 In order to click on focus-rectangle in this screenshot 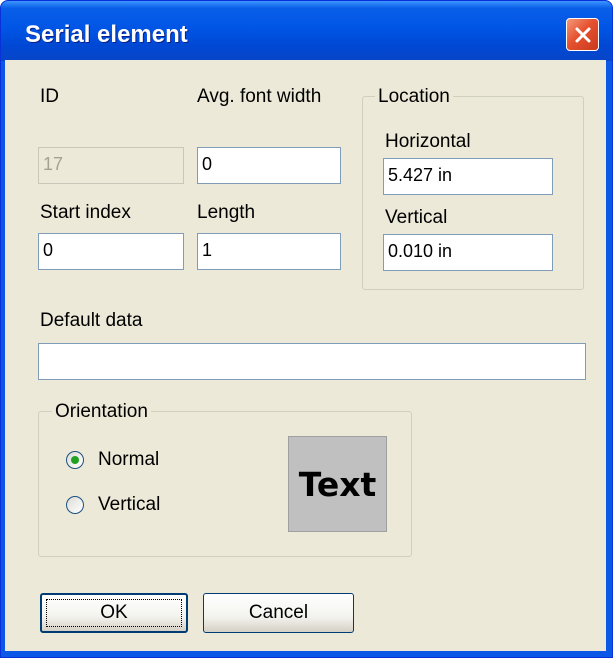, I will do `click(114, 613)`.